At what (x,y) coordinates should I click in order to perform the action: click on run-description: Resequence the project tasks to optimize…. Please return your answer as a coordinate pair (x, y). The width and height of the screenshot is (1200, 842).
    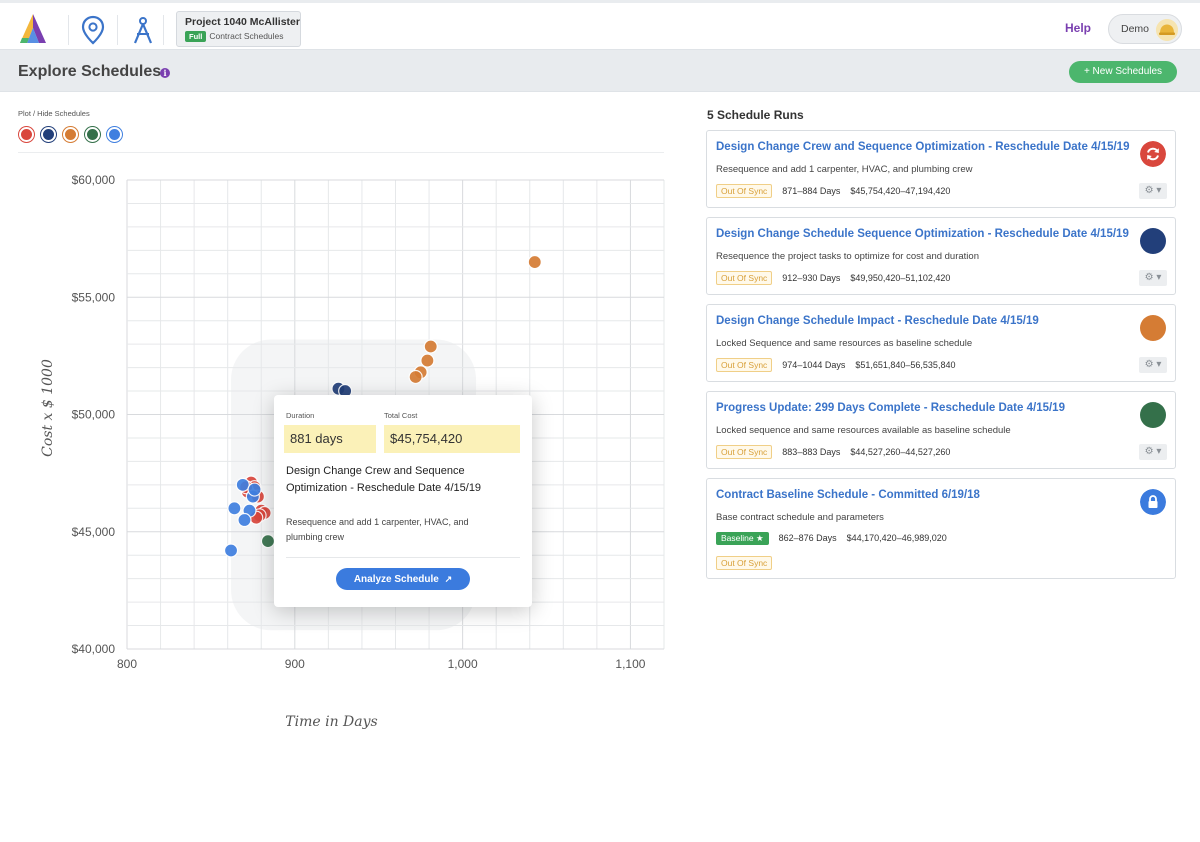
    Looking at the image, I should click on (847, 256).